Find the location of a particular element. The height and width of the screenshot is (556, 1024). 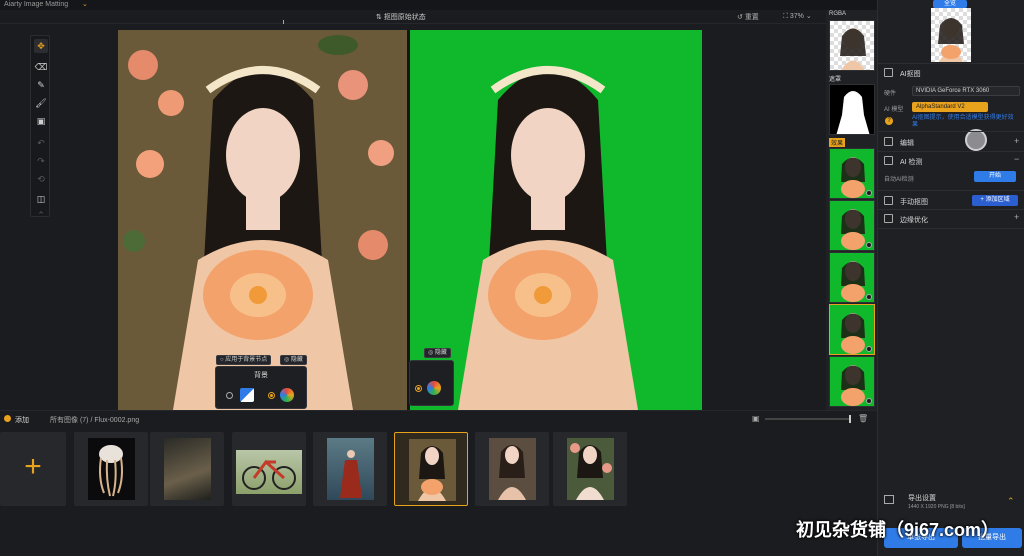

overview-thumbnail is located at coordinates (951, 35).